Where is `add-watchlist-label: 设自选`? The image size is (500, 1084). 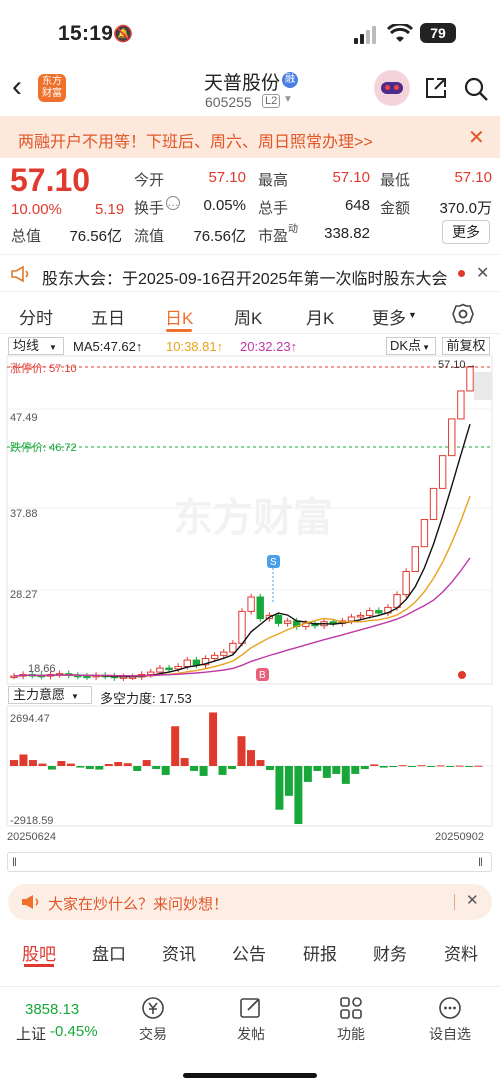 add-watchlist-label: 设自选 is located at coordinates (450, 1034).